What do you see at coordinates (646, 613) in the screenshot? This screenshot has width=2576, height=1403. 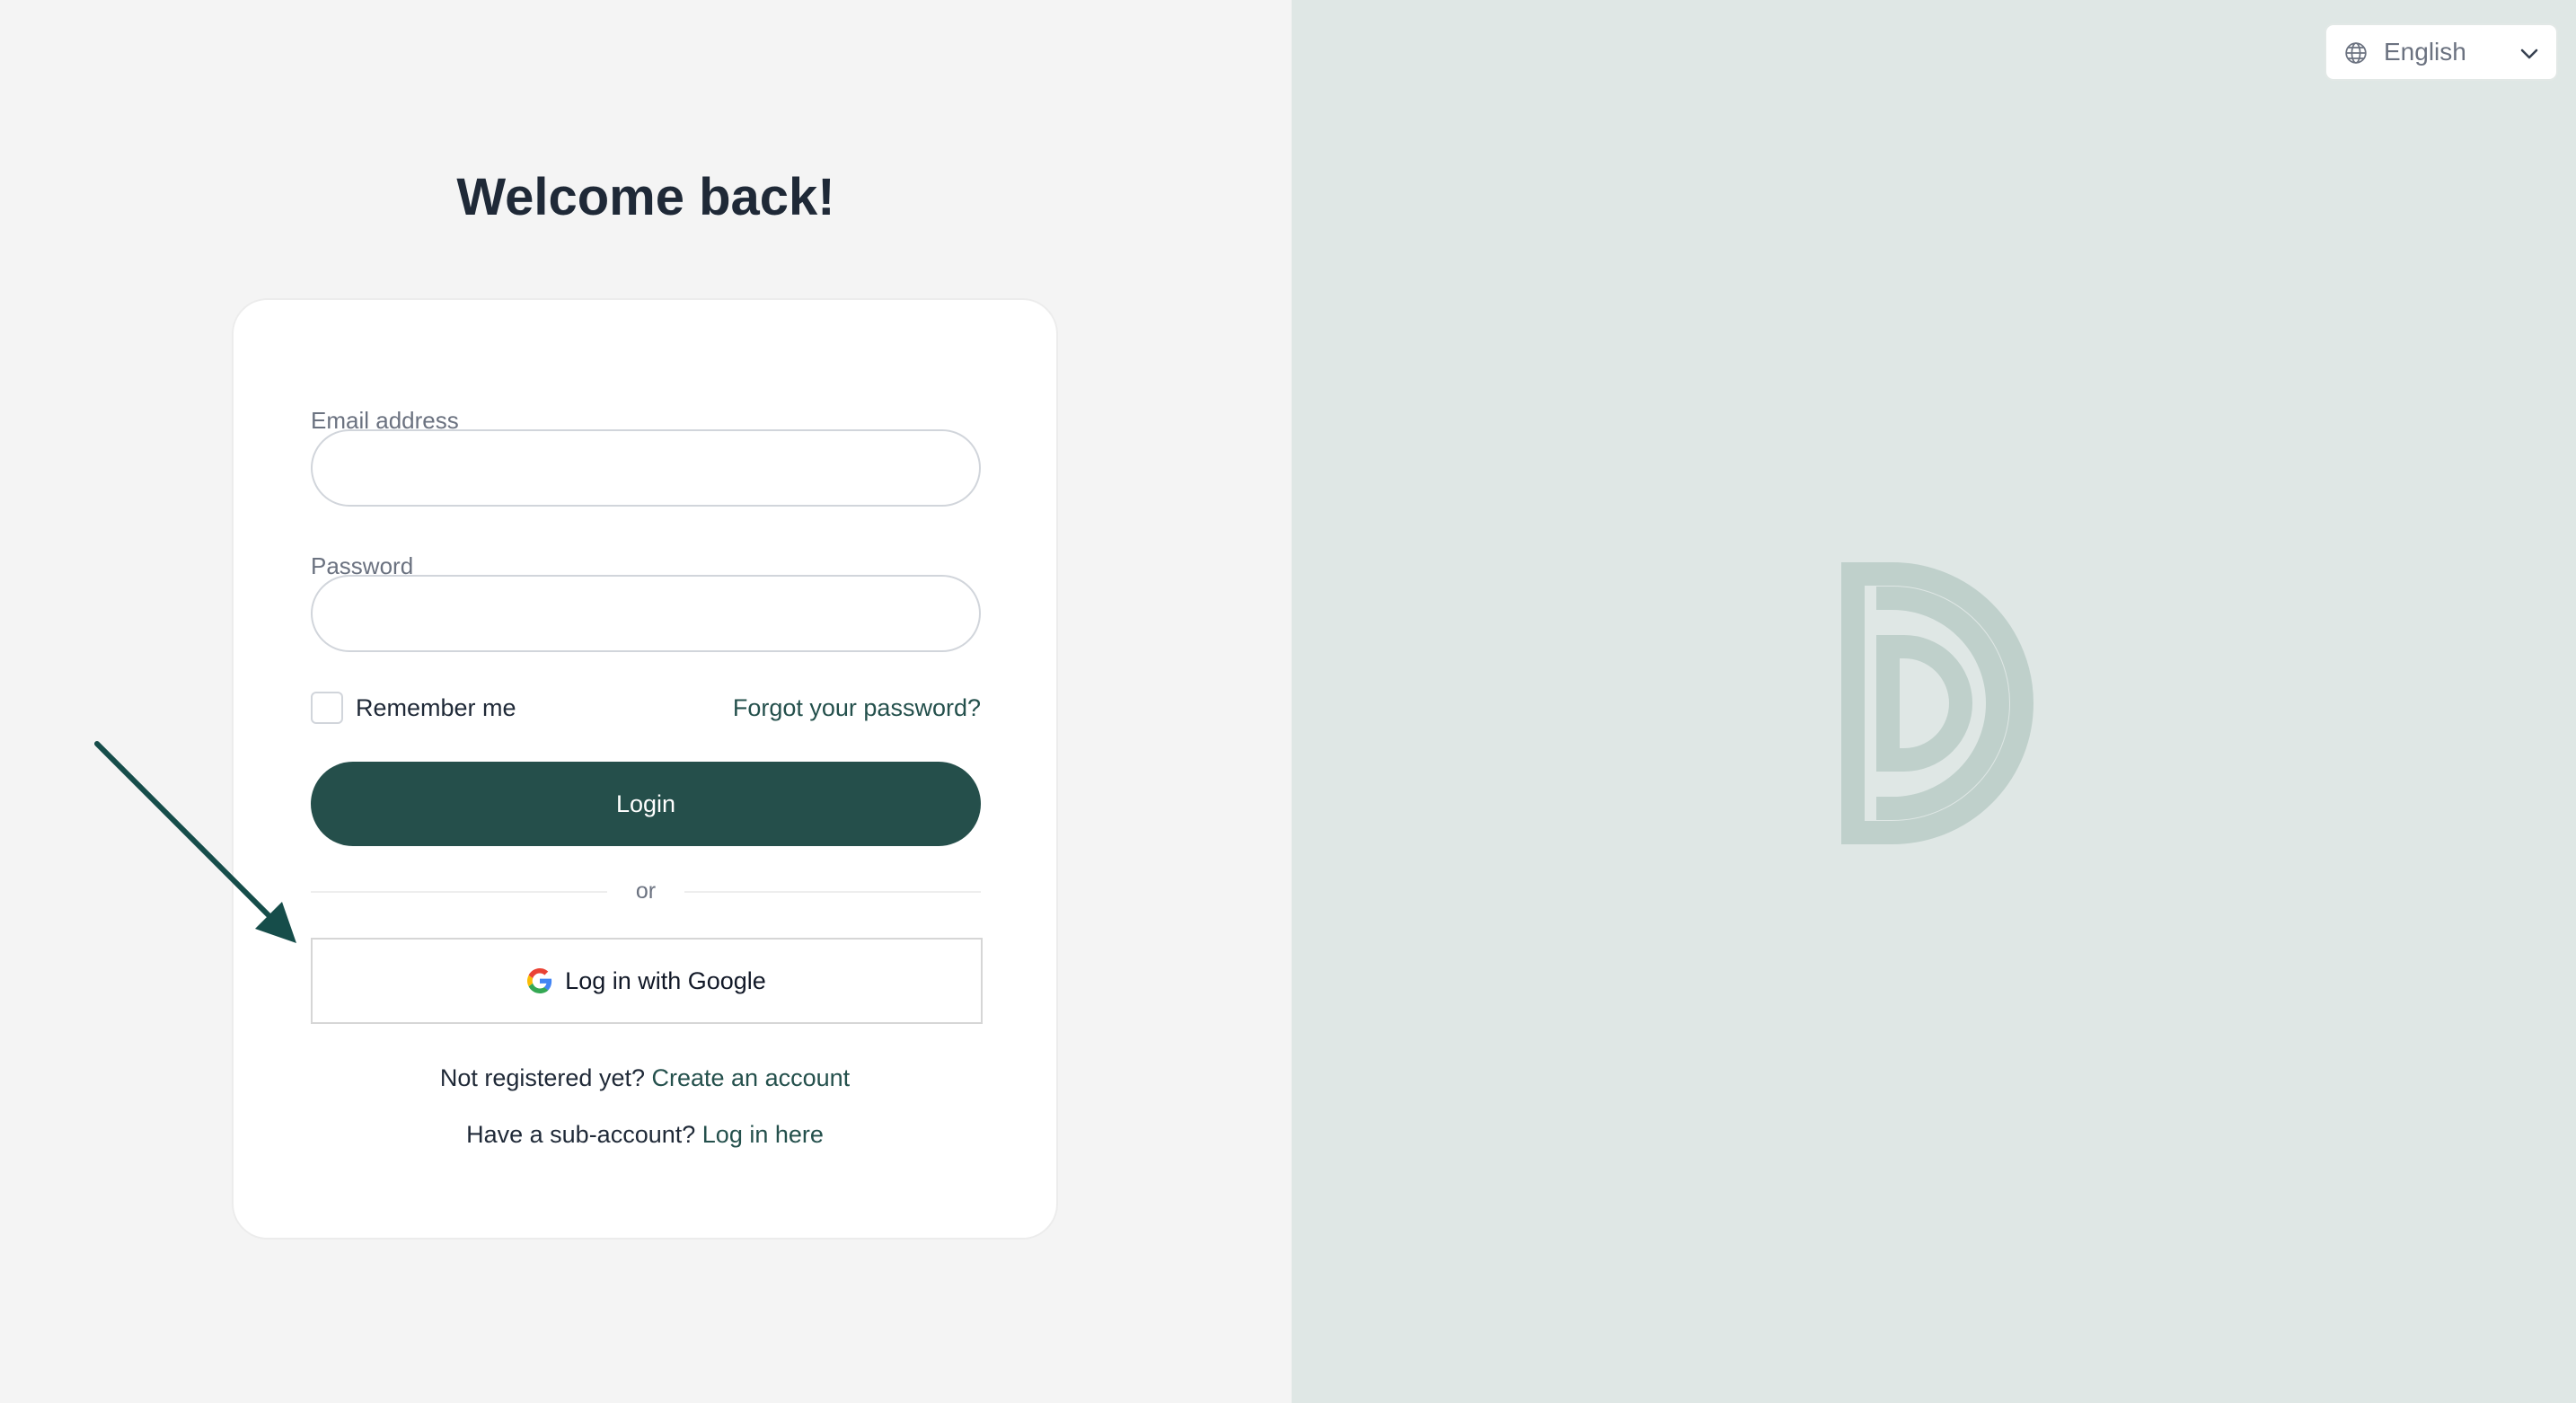 I see `password-field` at bounding box center [646, 613].